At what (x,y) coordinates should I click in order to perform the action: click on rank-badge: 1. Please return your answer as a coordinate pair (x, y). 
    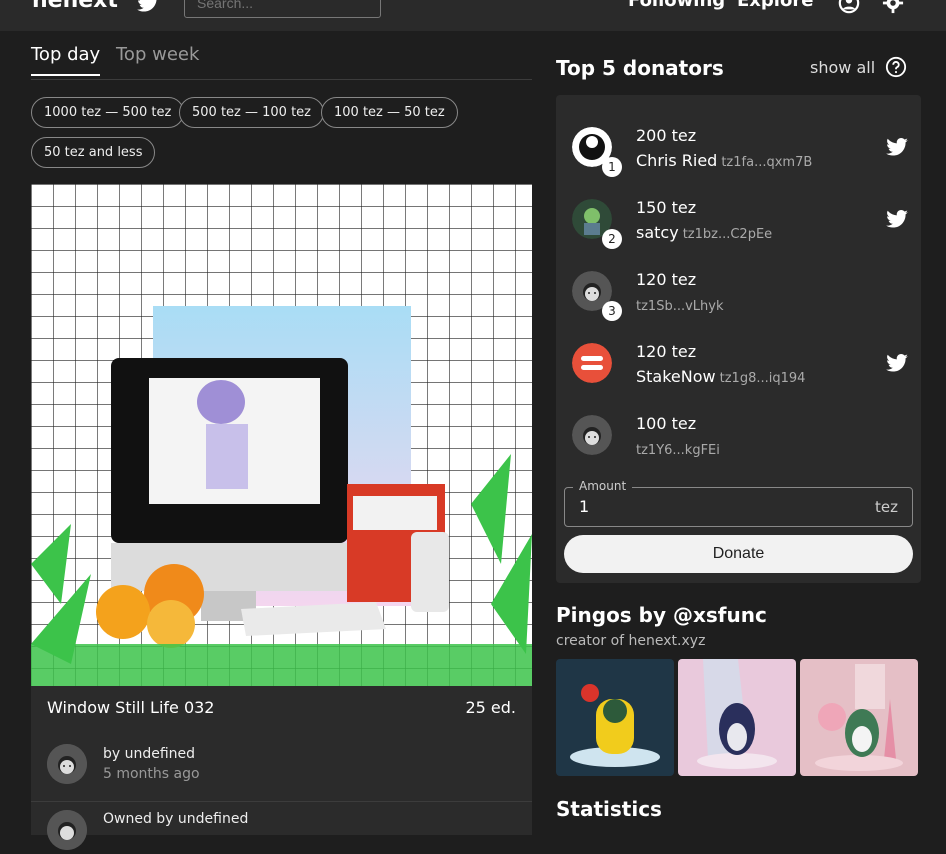
    Looking at the image, I should click on (612, 167).